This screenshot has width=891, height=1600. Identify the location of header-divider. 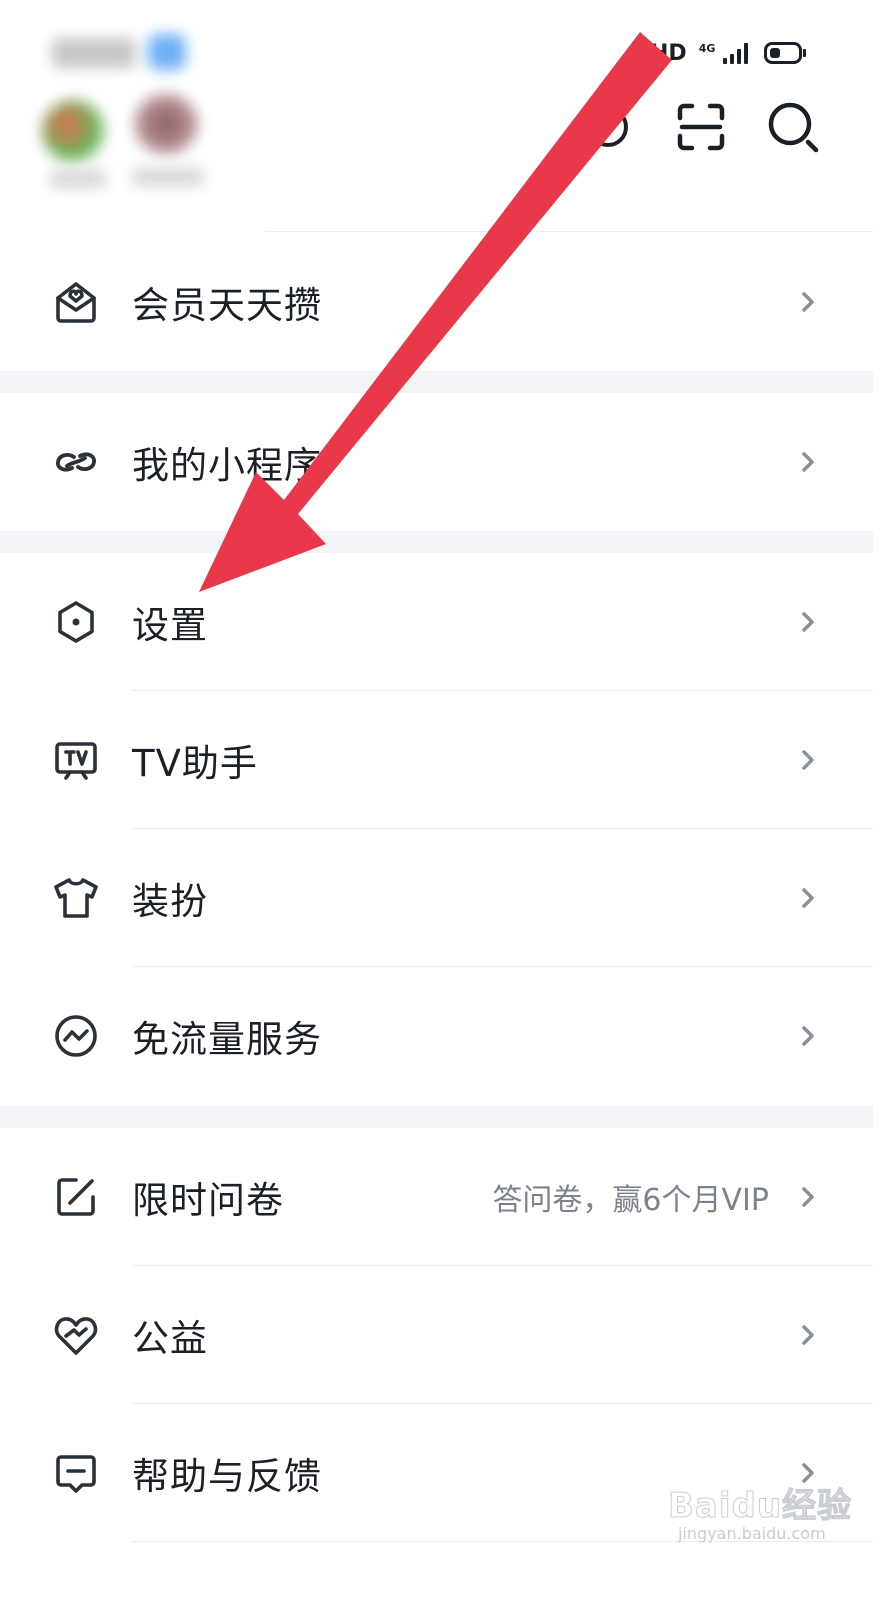
(569, 231).